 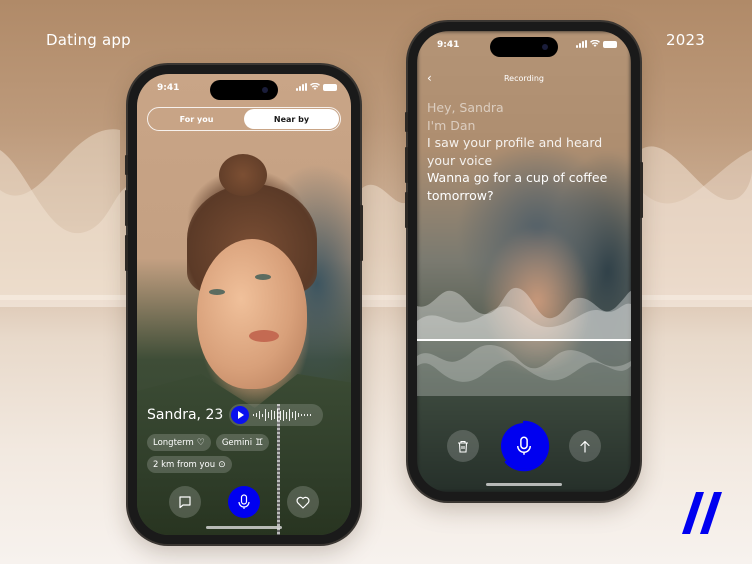 I want to click on tag-chip: Gemini ♊, so click(x=242, y=442).